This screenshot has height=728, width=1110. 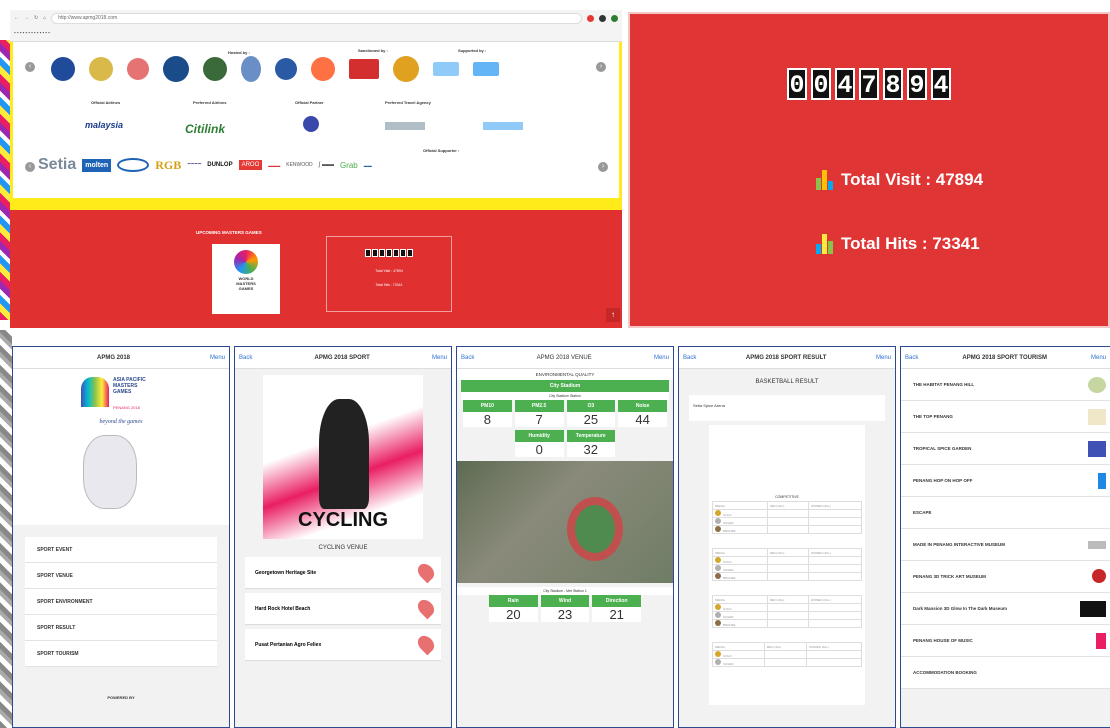 What do you see at coordinates (217, 358) in the screenshot?
I see `phone1-menu-link: Menu` at bounding box center [217, 358].